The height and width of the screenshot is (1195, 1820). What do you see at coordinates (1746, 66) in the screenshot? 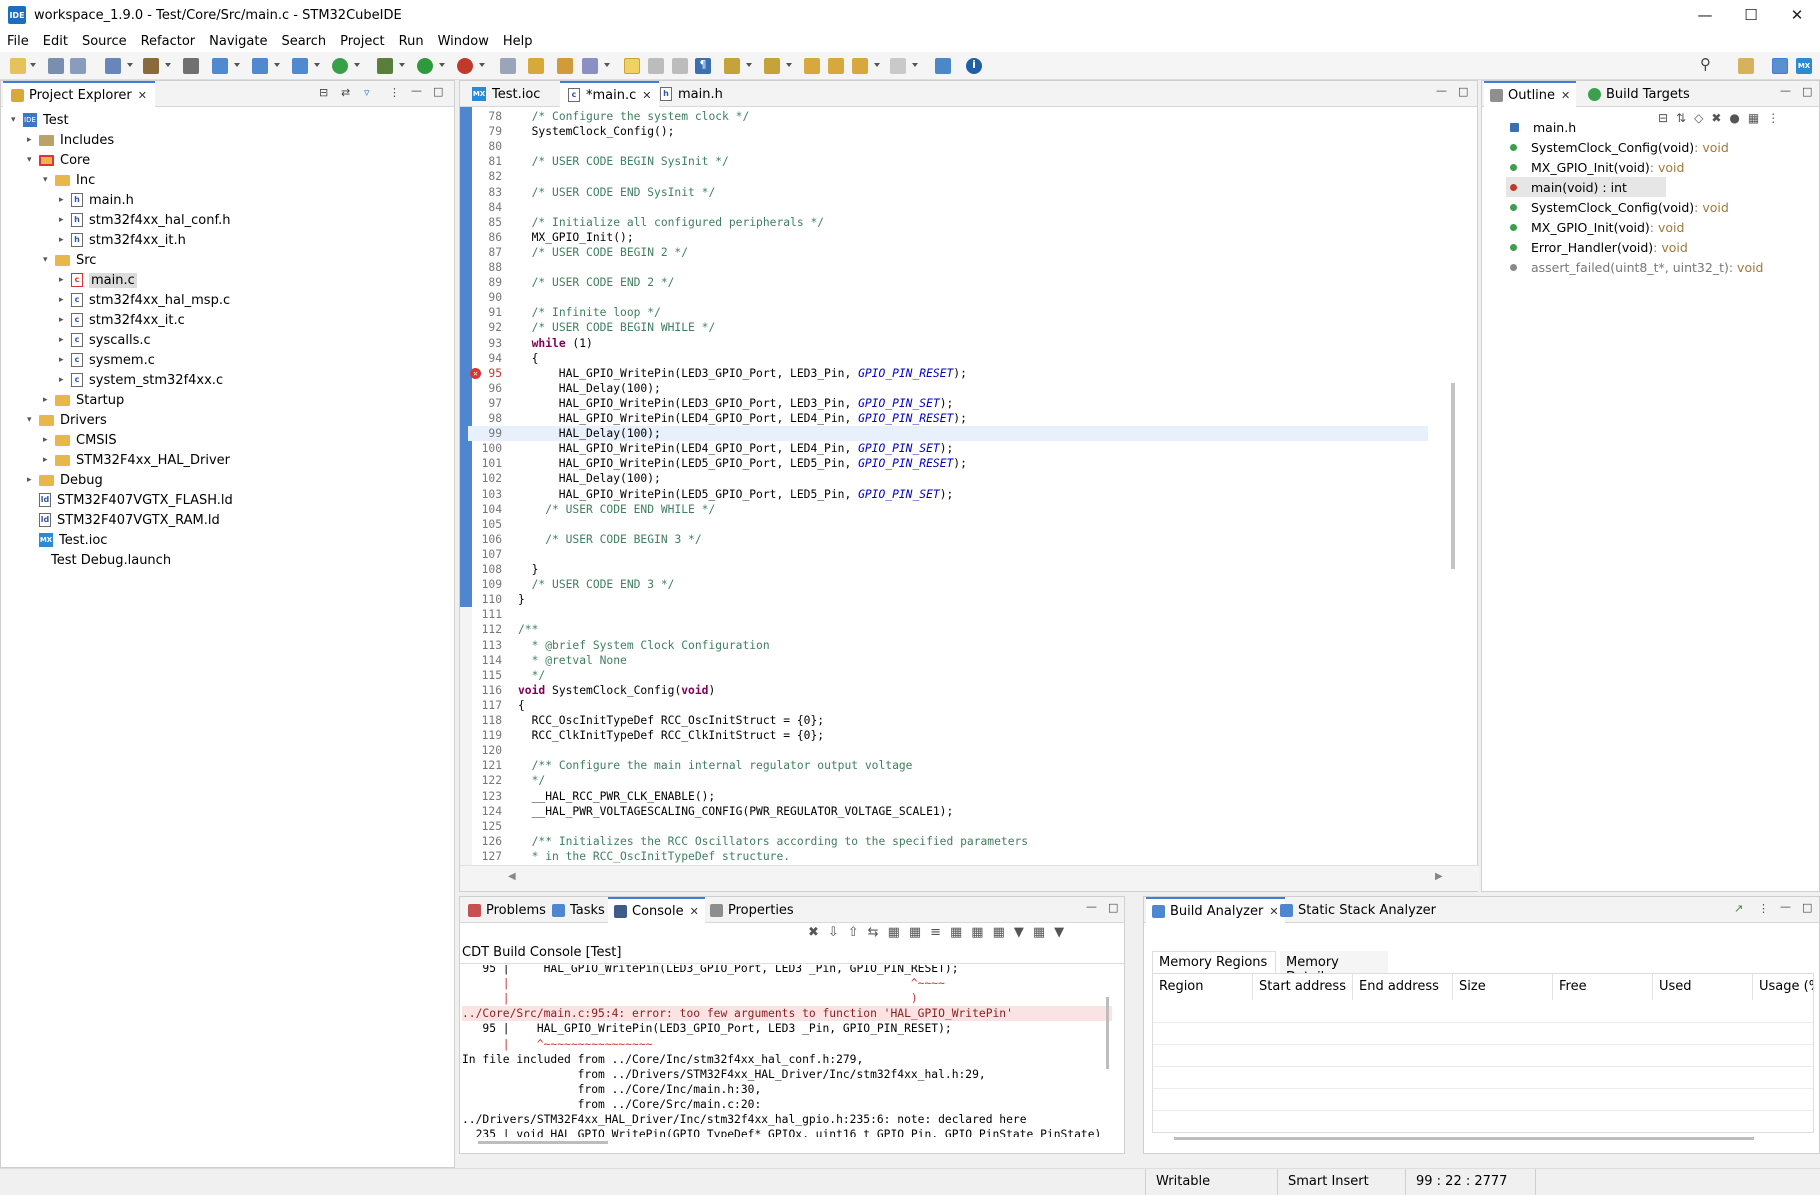
I see `open-perspective-btn-icon` at bounding box center [1746, 66].